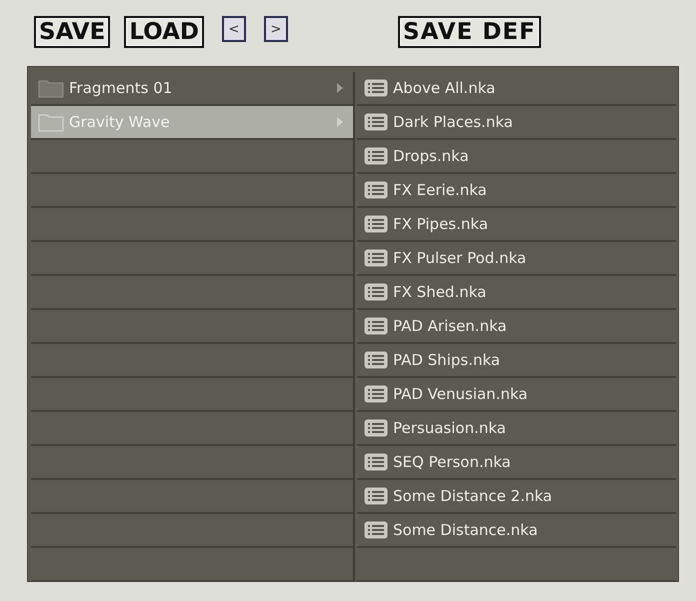  What do you see at coordinates (164, 32) in the screenshot?
I see `toolbar-button: LOAD` at bounding box center [164, 32].